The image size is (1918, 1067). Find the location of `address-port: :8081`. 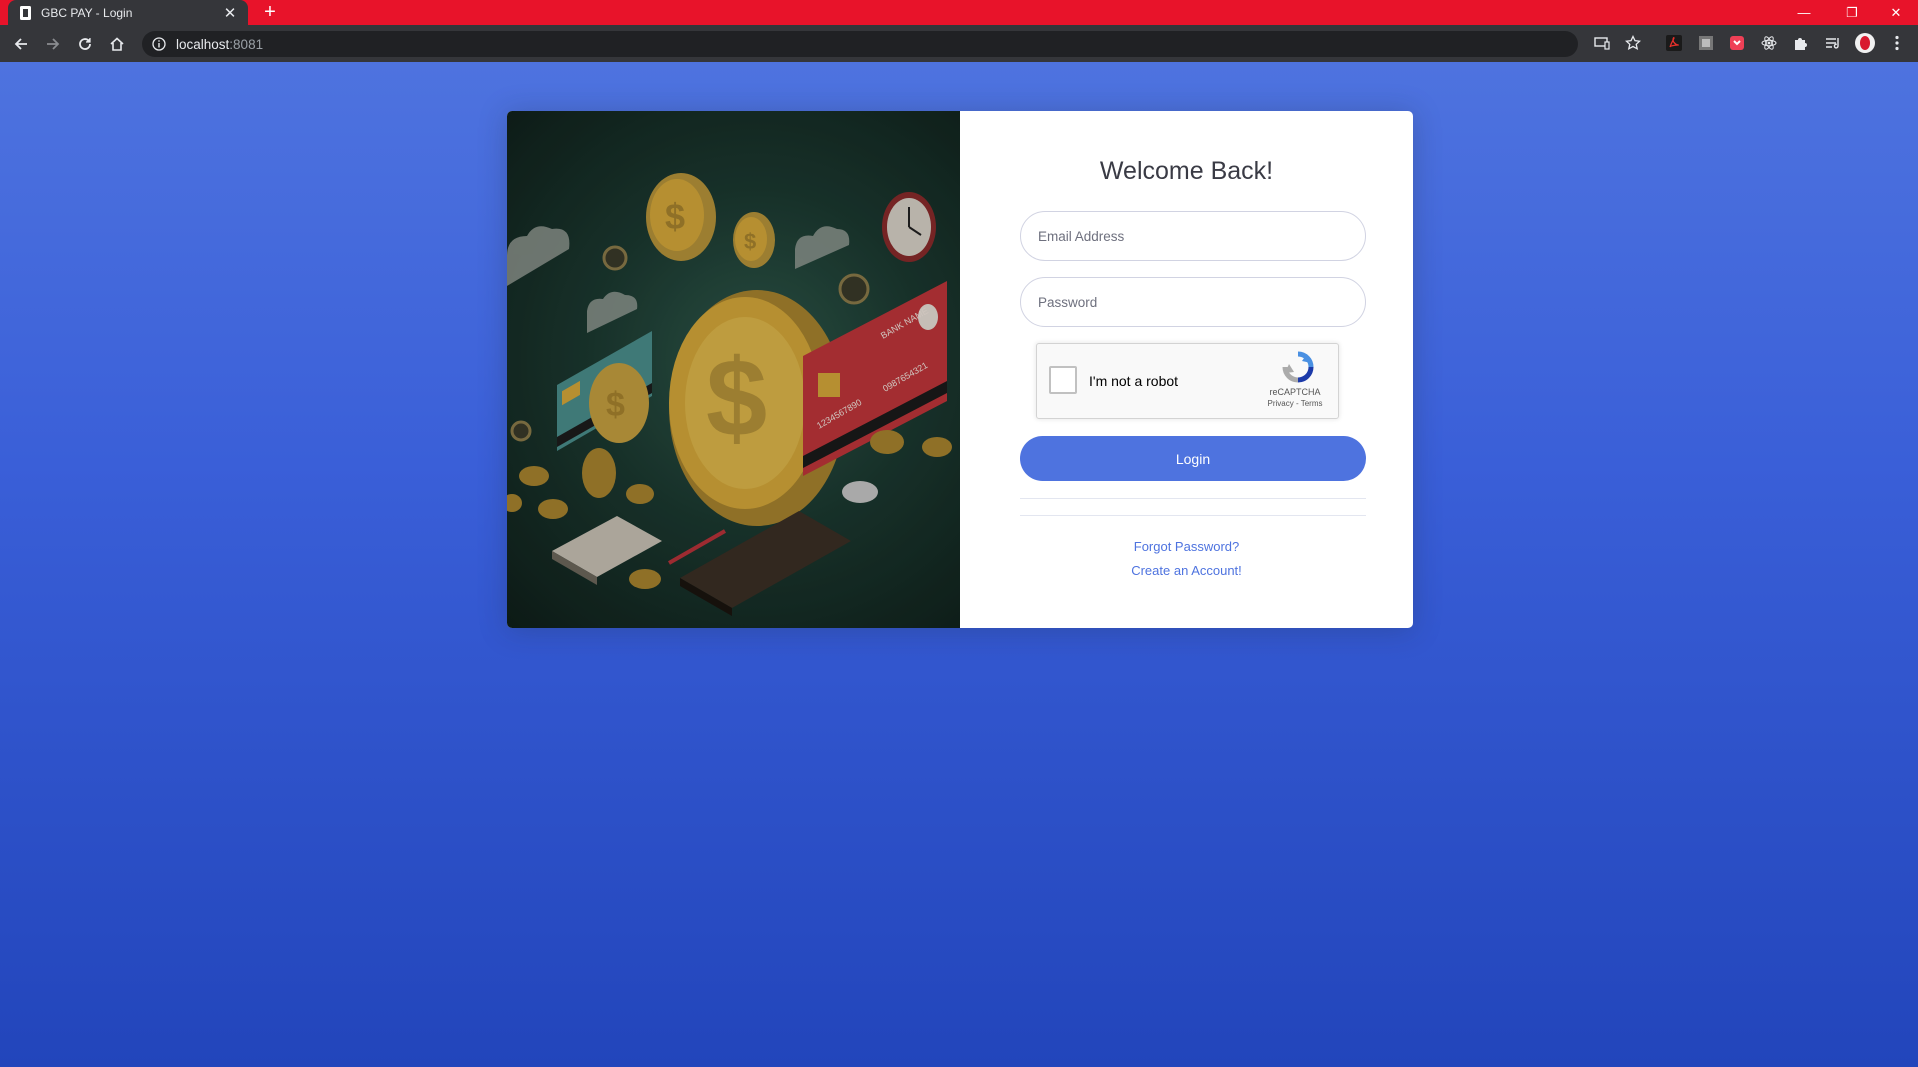

address-port: :8081 is located at coordinates (246, 44).